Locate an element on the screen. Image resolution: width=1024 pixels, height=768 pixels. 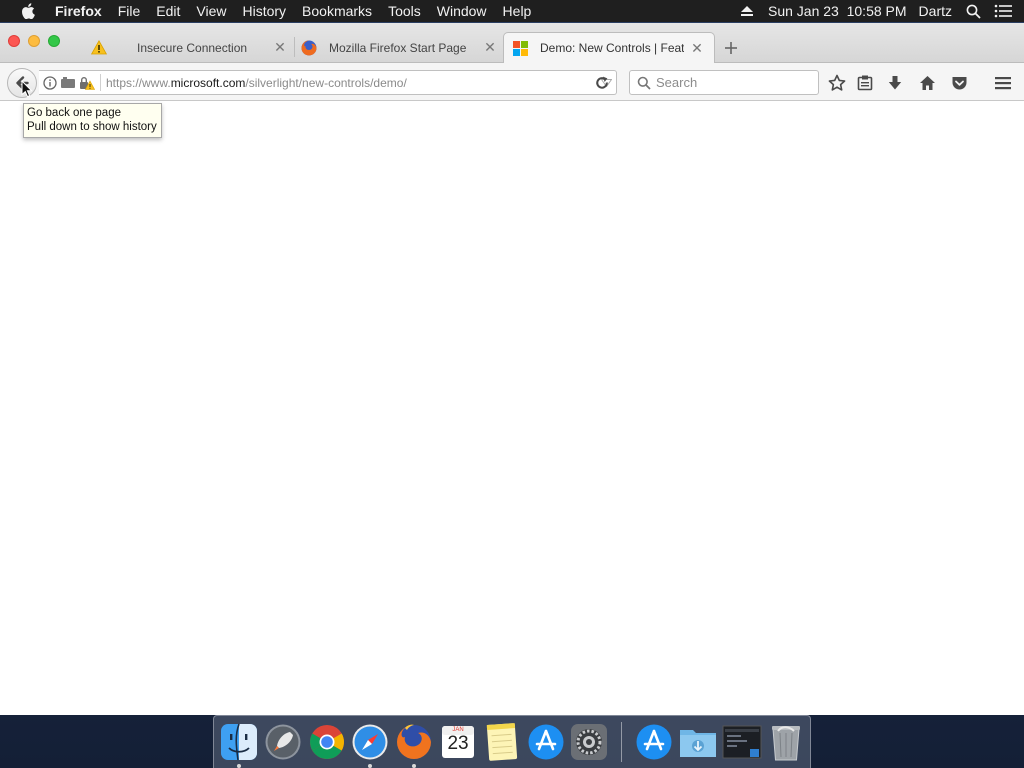
url-path: /silverlight/new-controls/demo/ is located at coordinates (326, 82).